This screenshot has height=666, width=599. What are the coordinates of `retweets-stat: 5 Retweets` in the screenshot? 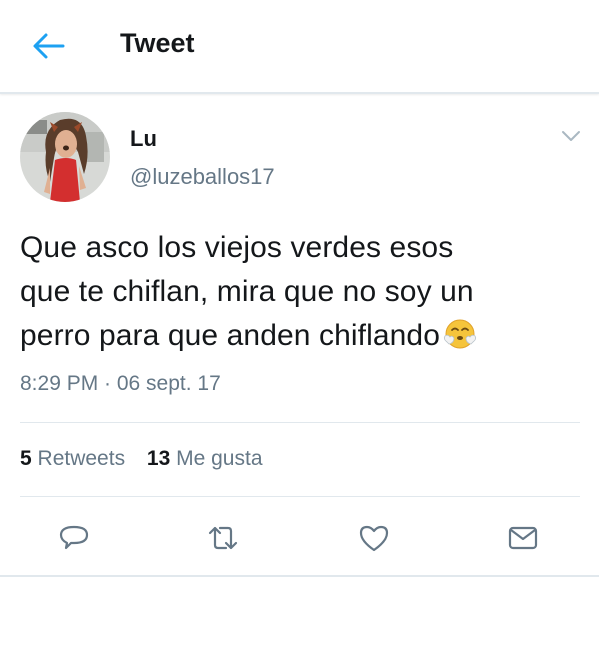 It's located at (72, 459).